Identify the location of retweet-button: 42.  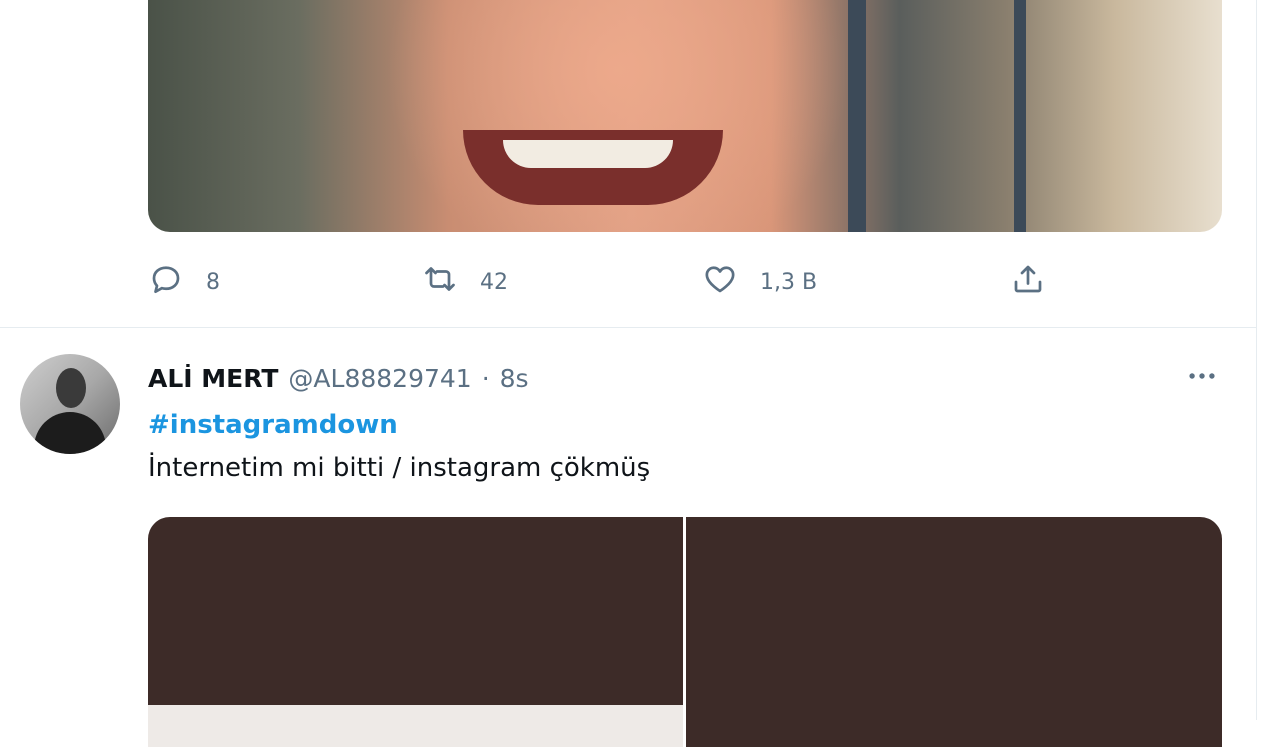
(465, 282).